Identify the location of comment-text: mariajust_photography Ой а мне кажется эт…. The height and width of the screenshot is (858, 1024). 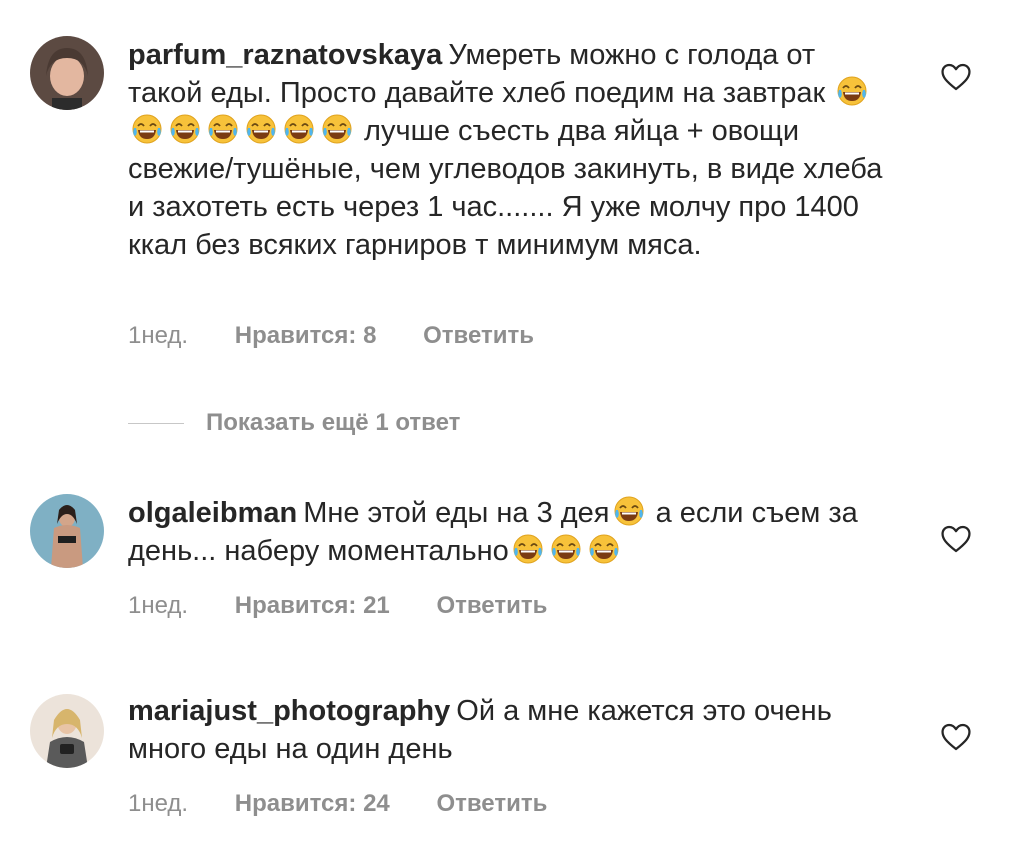
(508, 730).